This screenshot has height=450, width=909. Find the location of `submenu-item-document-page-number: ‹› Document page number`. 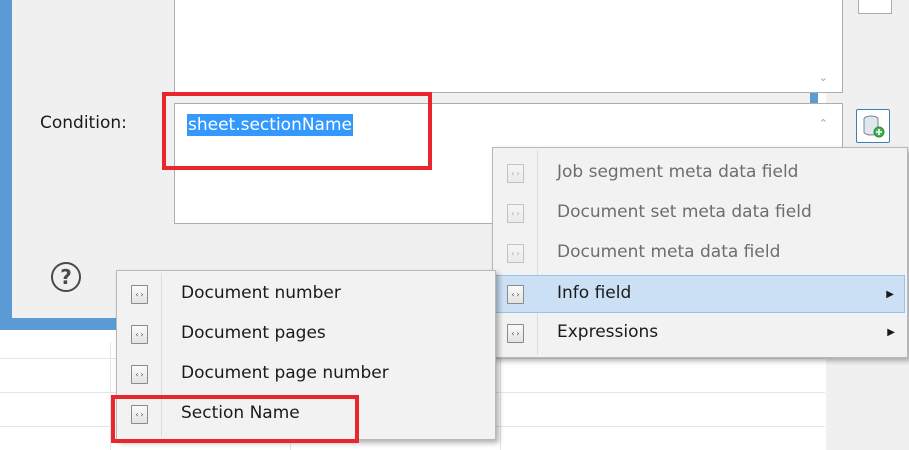

submenu-item-document-page-number: ‹› Document page number is located at coordinates (306, 374).